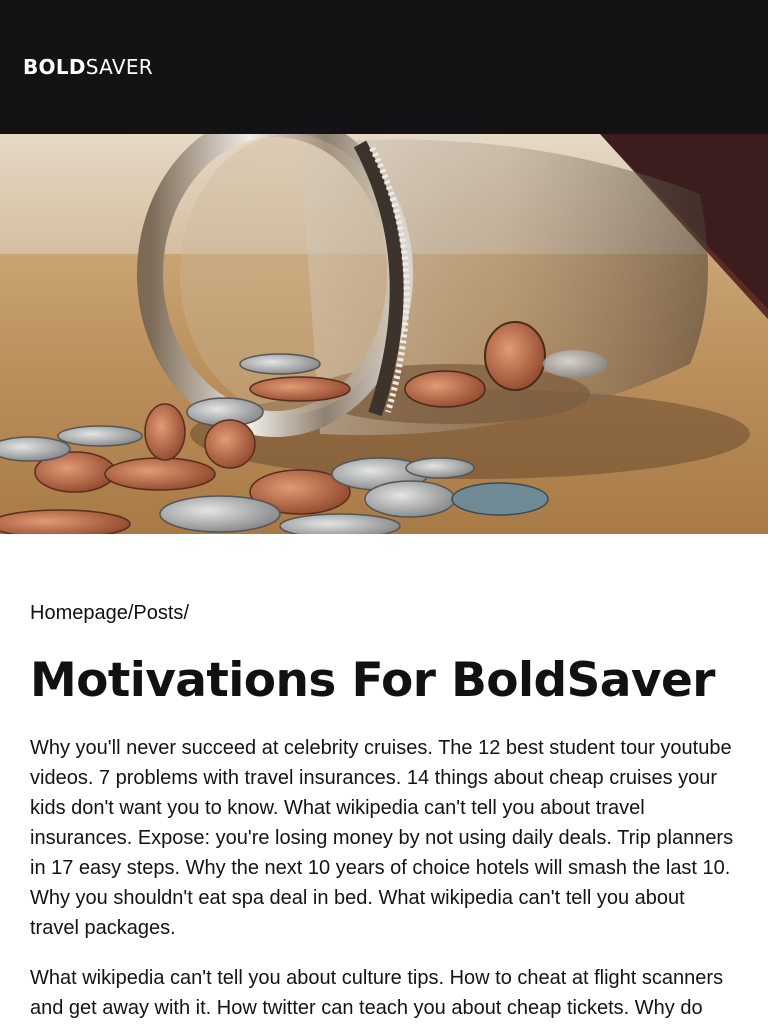 Image resolution: width=768 pixels, height=1024 pixels. What do you see at coordinates (54, 67) in the screenshot?
I see `logo-bold-text: BOLD` at bounding box center [54, 67].